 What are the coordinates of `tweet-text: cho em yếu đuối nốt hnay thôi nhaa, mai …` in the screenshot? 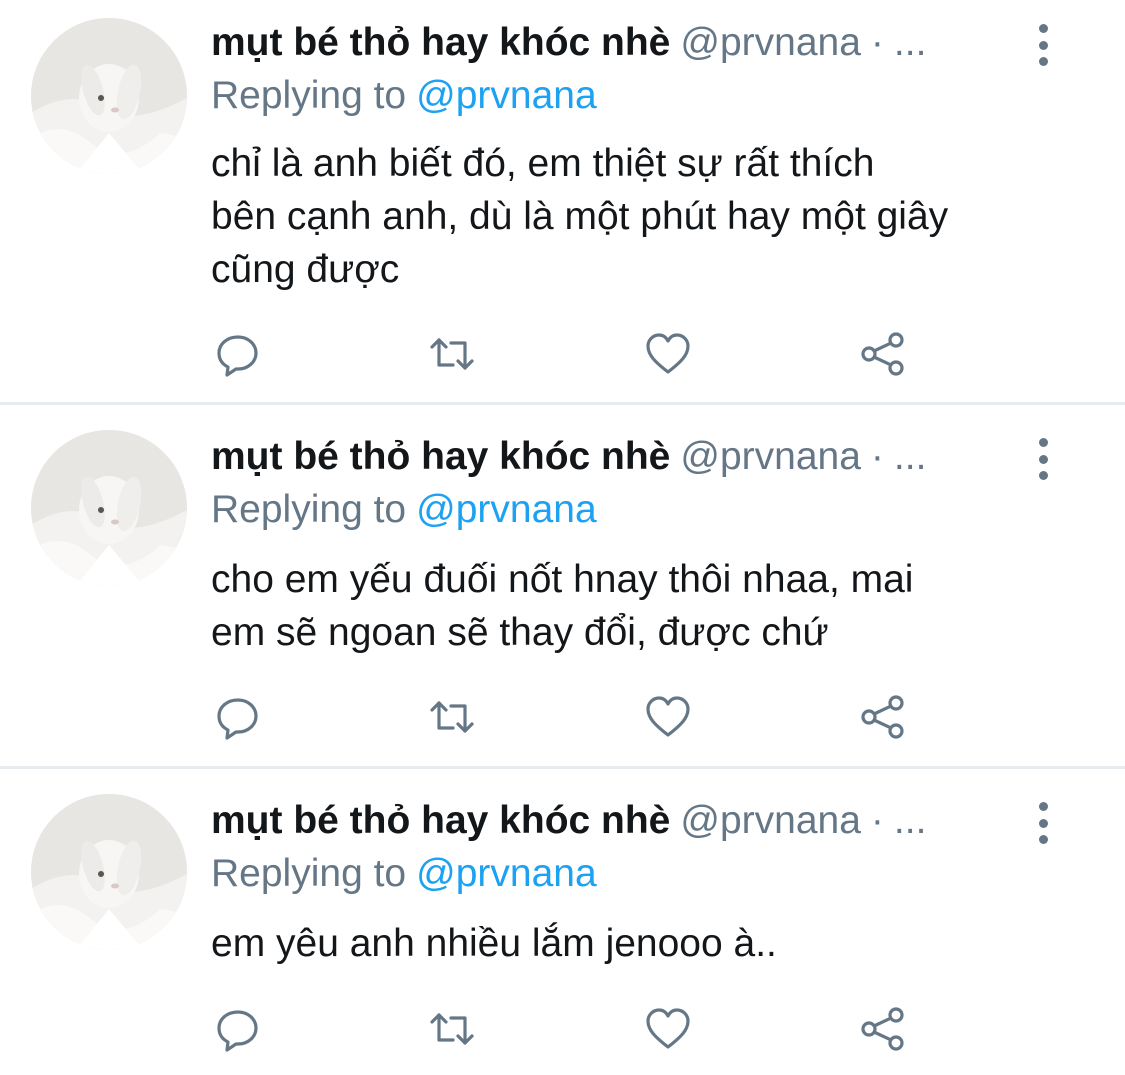 It's located at (641, 606).